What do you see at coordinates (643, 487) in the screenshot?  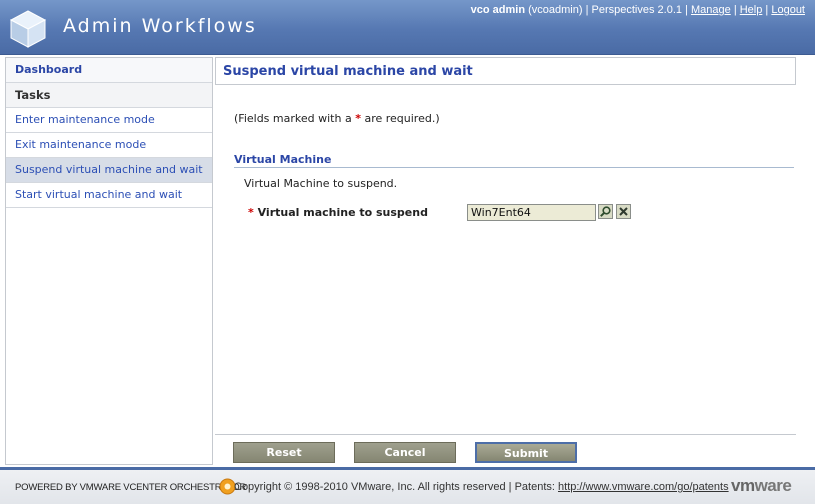 I see `patents-link: http://www.vmware.com/go/patents` at bounding box center [643, 487].